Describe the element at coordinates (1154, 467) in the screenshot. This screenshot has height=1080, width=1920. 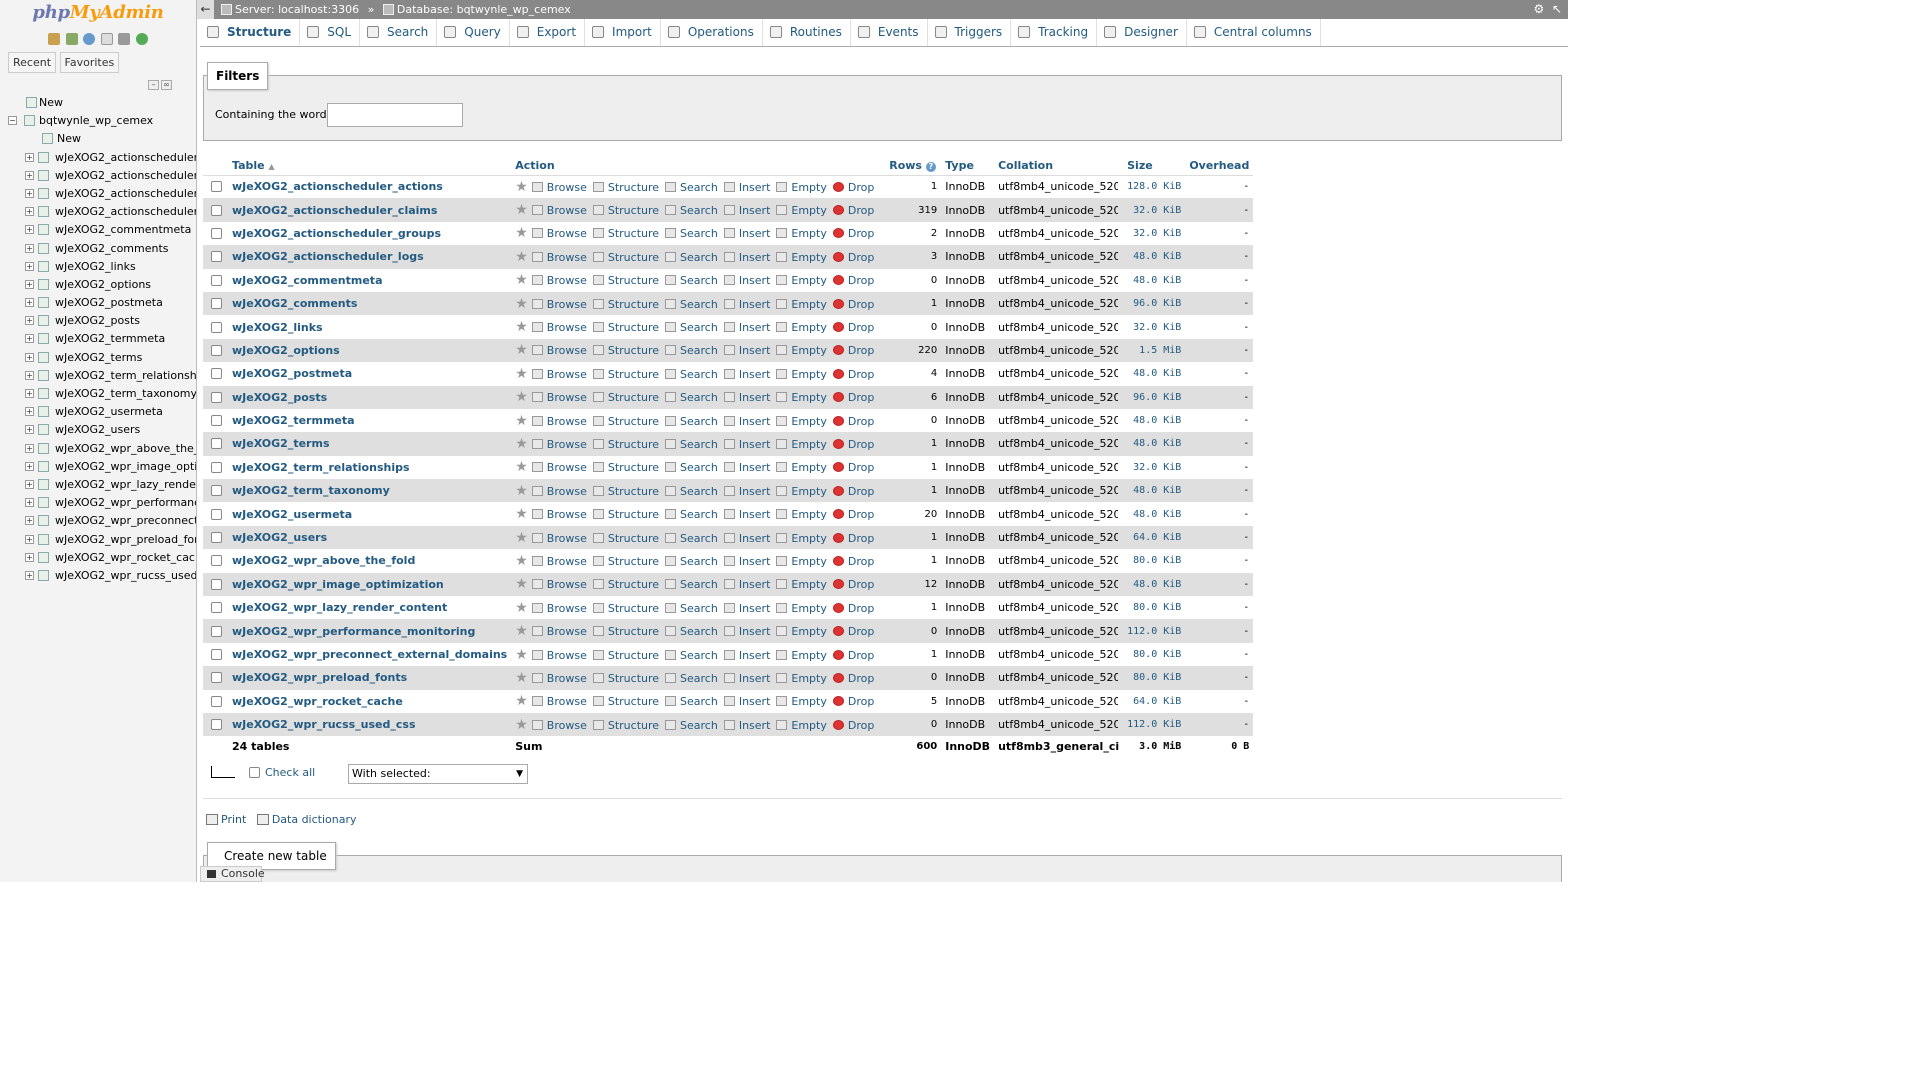
I see `size-cell: 32.0 KiB` at that location.